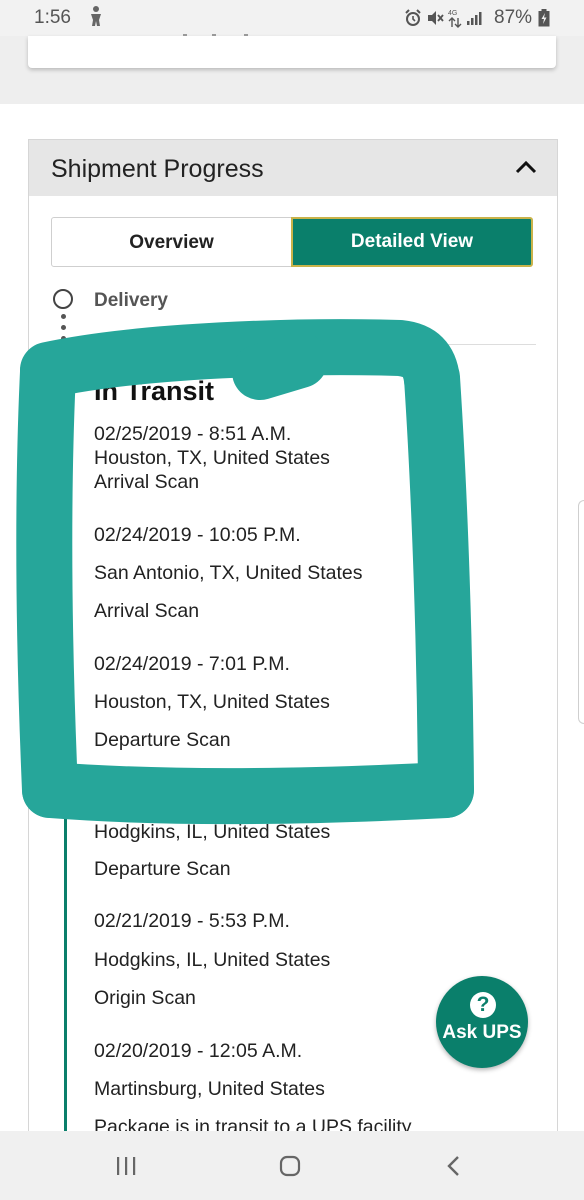  I want to click on tab-detailed-view: Detailed View, so click(412, 242).